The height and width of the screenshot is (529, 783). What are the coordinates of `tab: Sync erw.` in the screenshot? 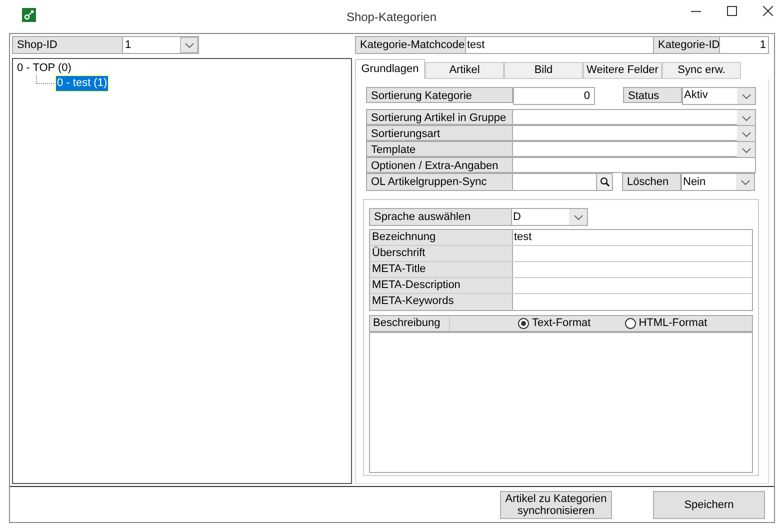 It's located at (701, 70).